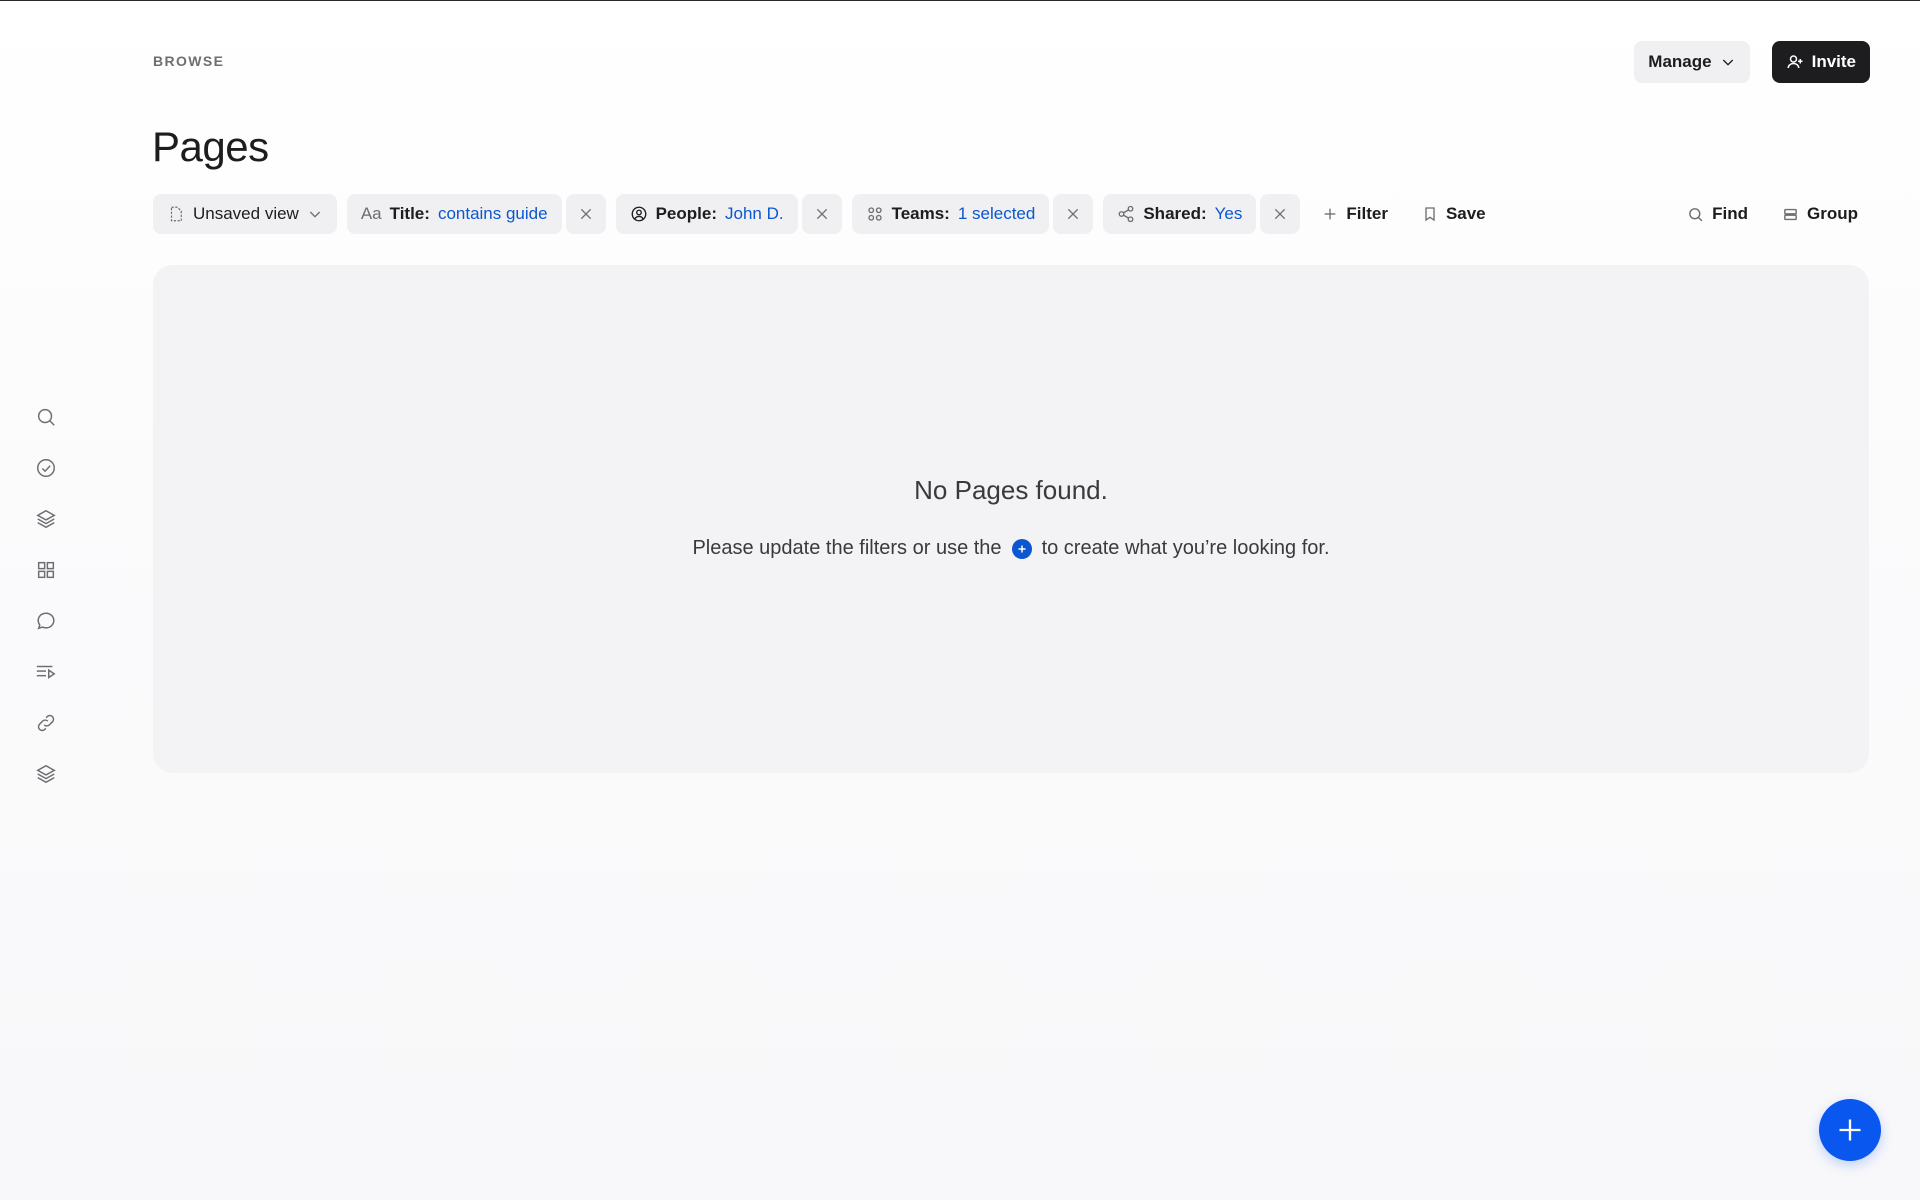  What do you see at coordinates (1752, 62) in the screenshot?
I see `header-actions: Manage Invite` at bounding box center [1752, 62].